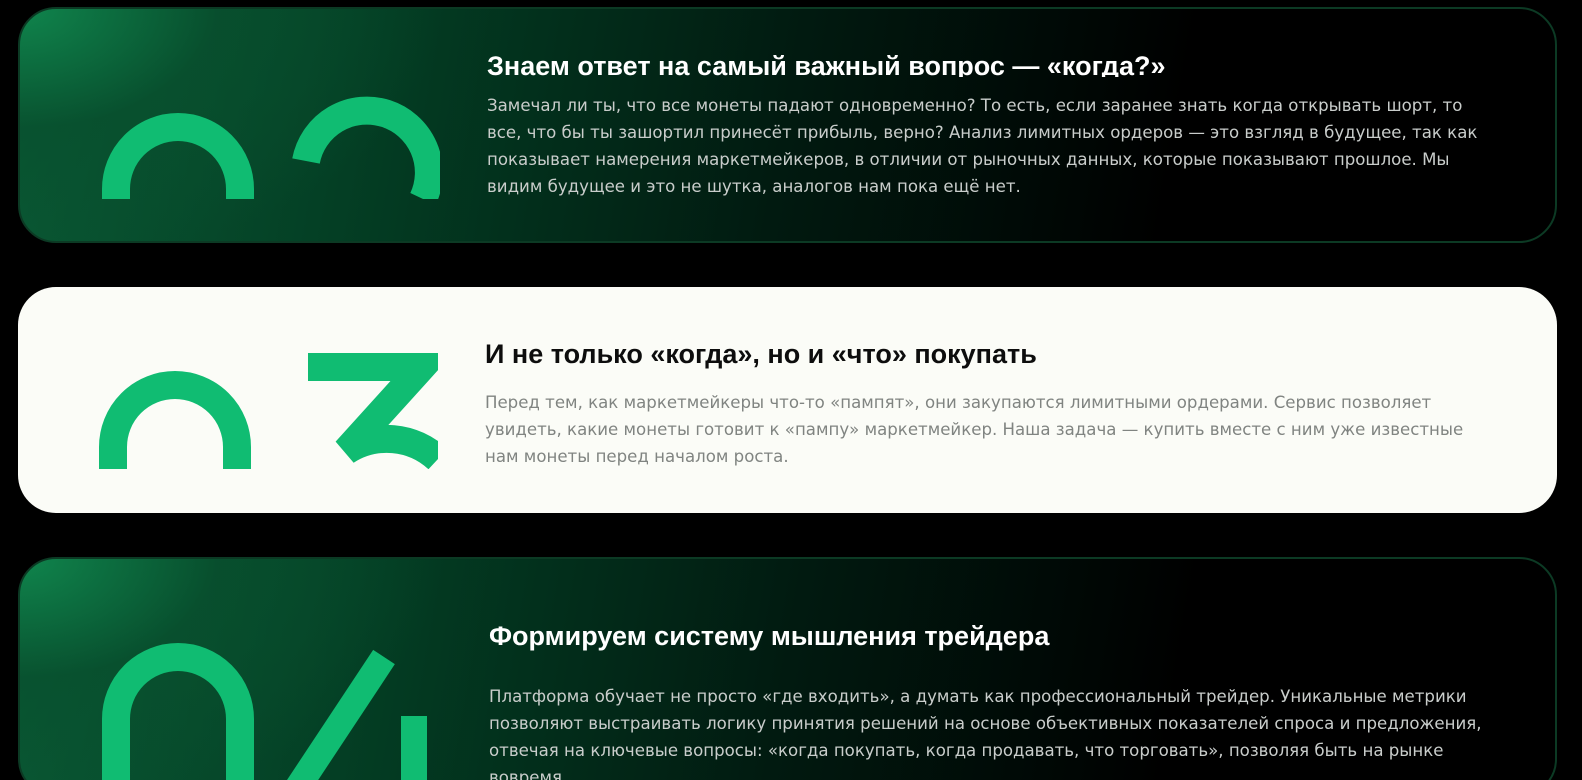 This screenshot has height=780, width=1582. What do you see at coordinates (270, 699) in the screenshot?
I see `digits-04-icon` at bounding box center [270, 699].